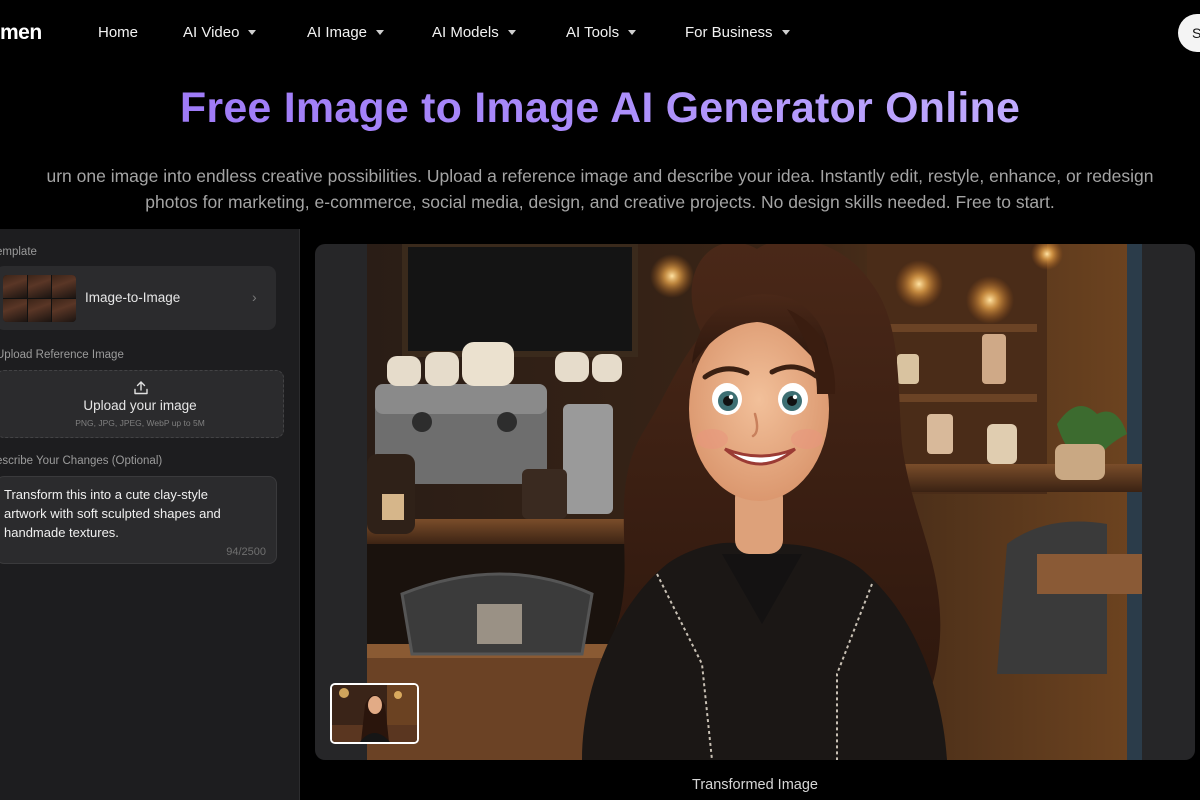 The width and height of the screenshot is (1200, 800). What do you see at coordinates (62, 355) in the screenshot?
I see `upload-label: Upload Reference Image` at bounding box center [62, 355].